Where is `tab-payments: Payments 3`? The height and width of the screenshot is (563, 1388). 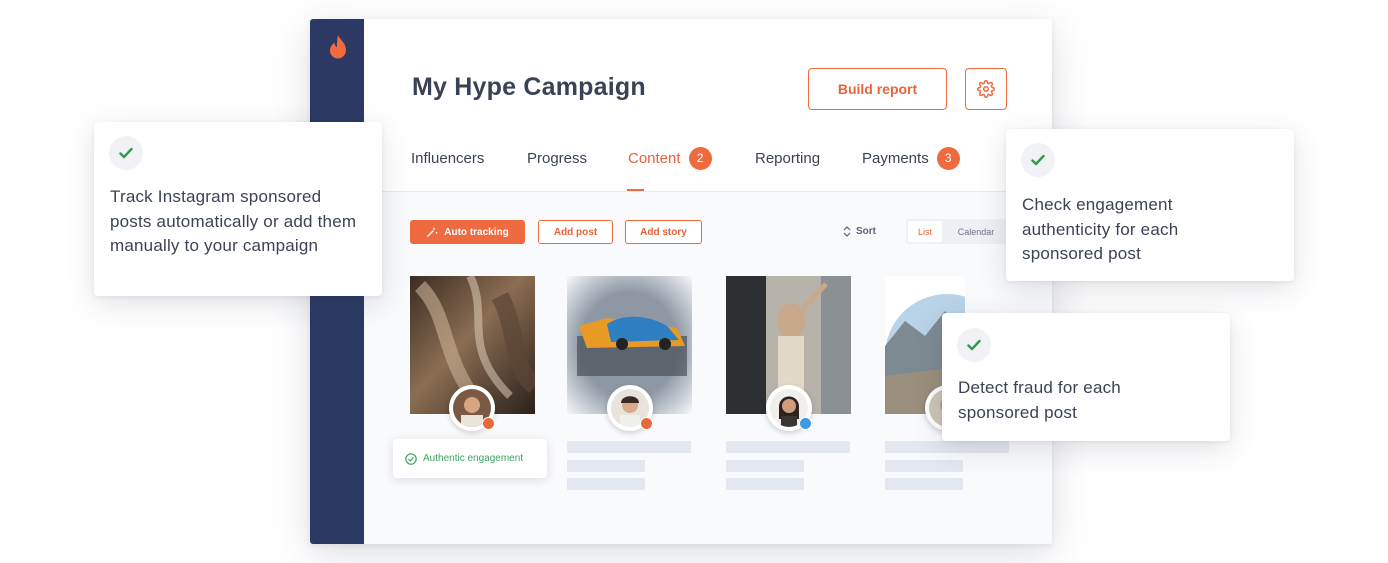 tab-payments: Payments 3 is located at coordinates (911, 158).